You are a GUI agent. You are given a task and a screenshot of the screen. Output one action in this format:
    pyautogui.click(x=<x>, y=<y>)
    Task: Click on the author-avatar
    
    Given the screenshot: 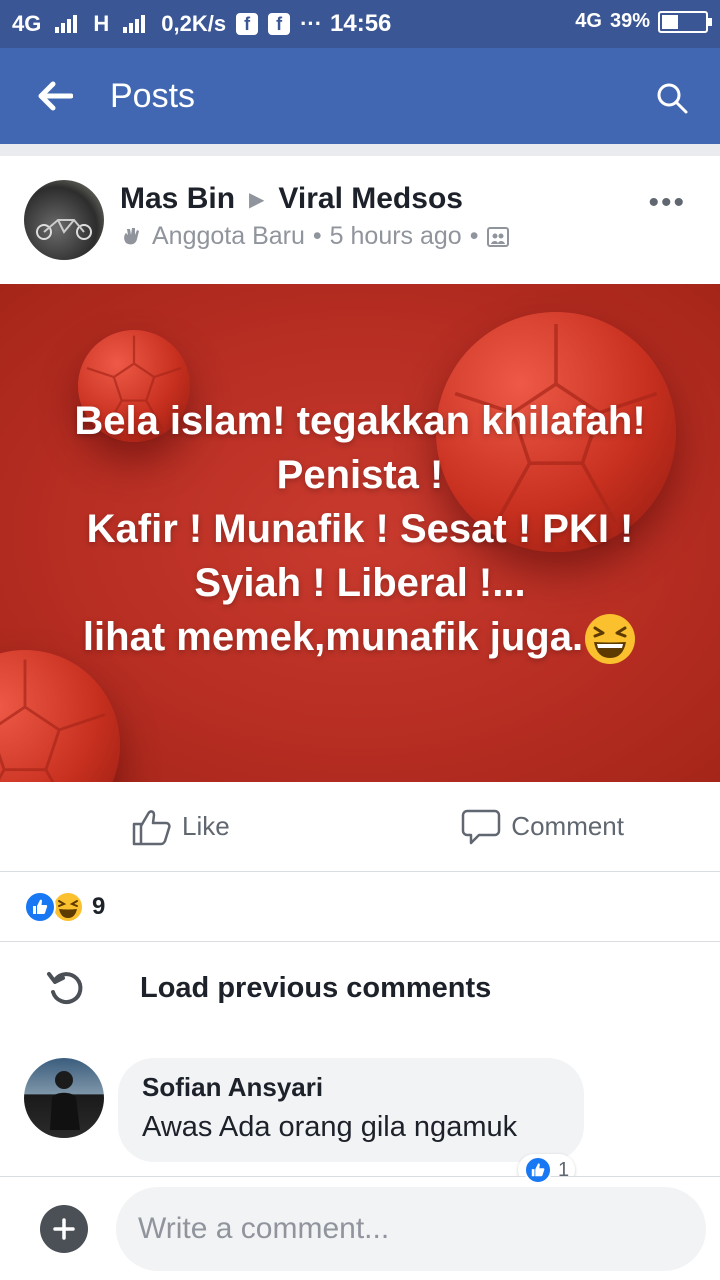 What is the action you would take?
    pyautogui.click(x=64, y=220)
    